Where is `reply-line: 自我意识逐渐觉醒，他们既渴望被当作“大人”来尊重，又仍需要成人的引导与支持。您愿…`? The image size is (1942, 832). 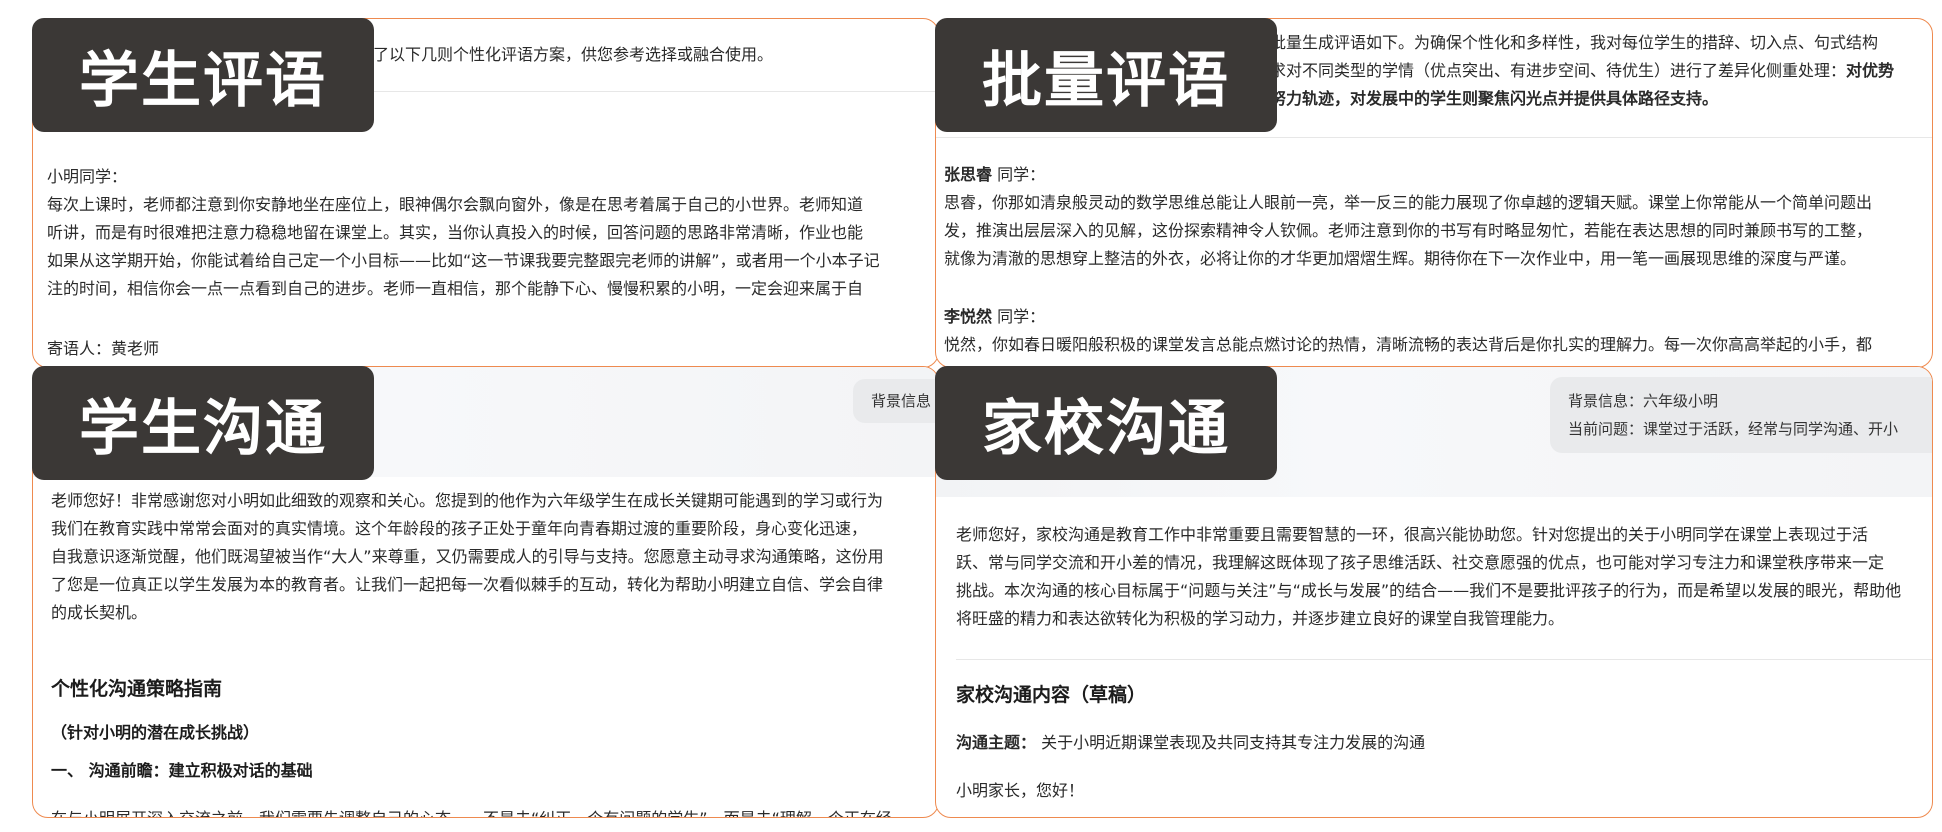
reply-line: 自我意识逐渐觉醒，他们既渴望被当作“大人”来尊重，又仍需要成人的引导与支持。您愿… is located at coordinates (467, 556).